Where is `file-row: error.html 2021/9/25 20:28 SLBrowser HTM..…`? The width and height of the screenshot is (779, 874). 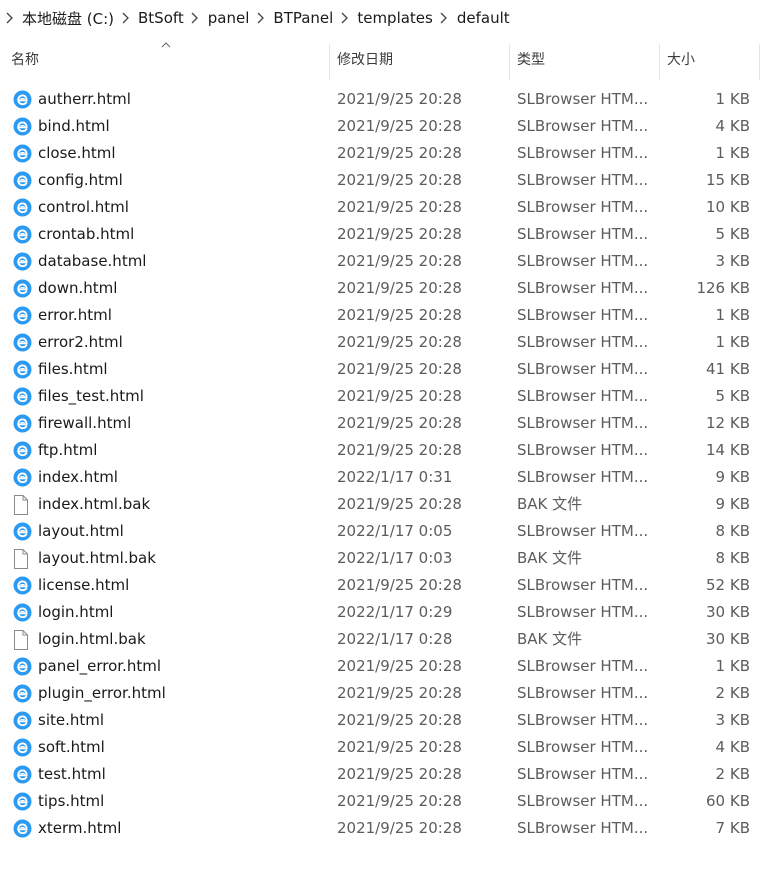
file-row: error.html 2021/9/25 20:28 SLBrowser HTM..… is located at coordinates (389, 315).